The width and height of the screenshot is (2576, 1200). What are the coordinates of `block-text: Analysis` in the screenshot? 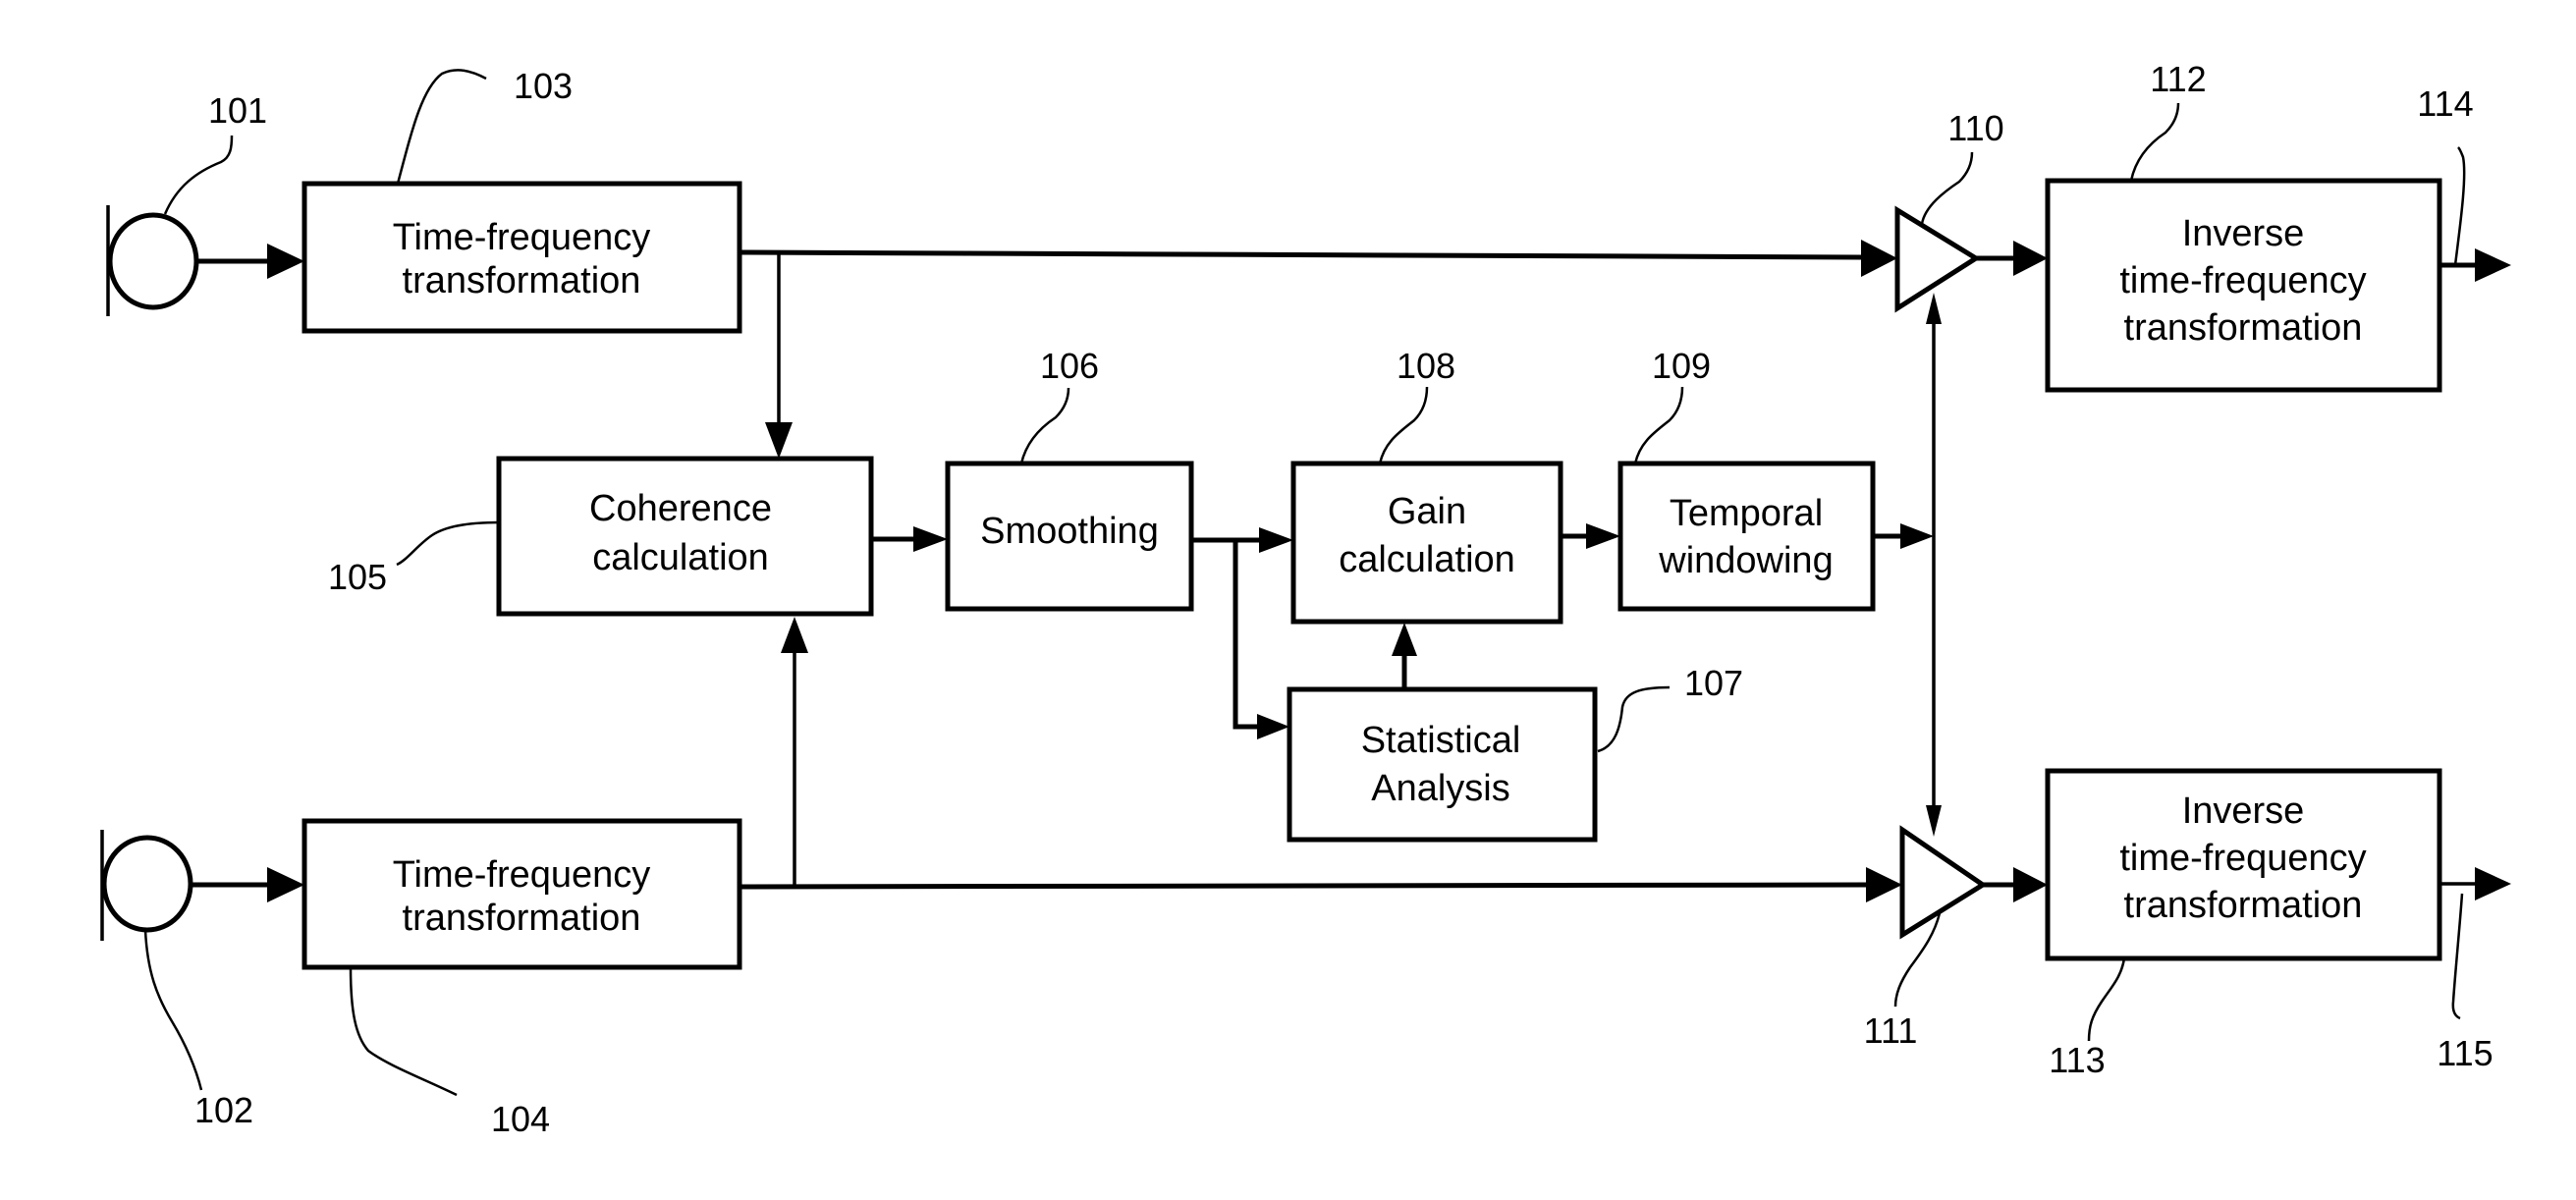 It's located at (1440, 788).